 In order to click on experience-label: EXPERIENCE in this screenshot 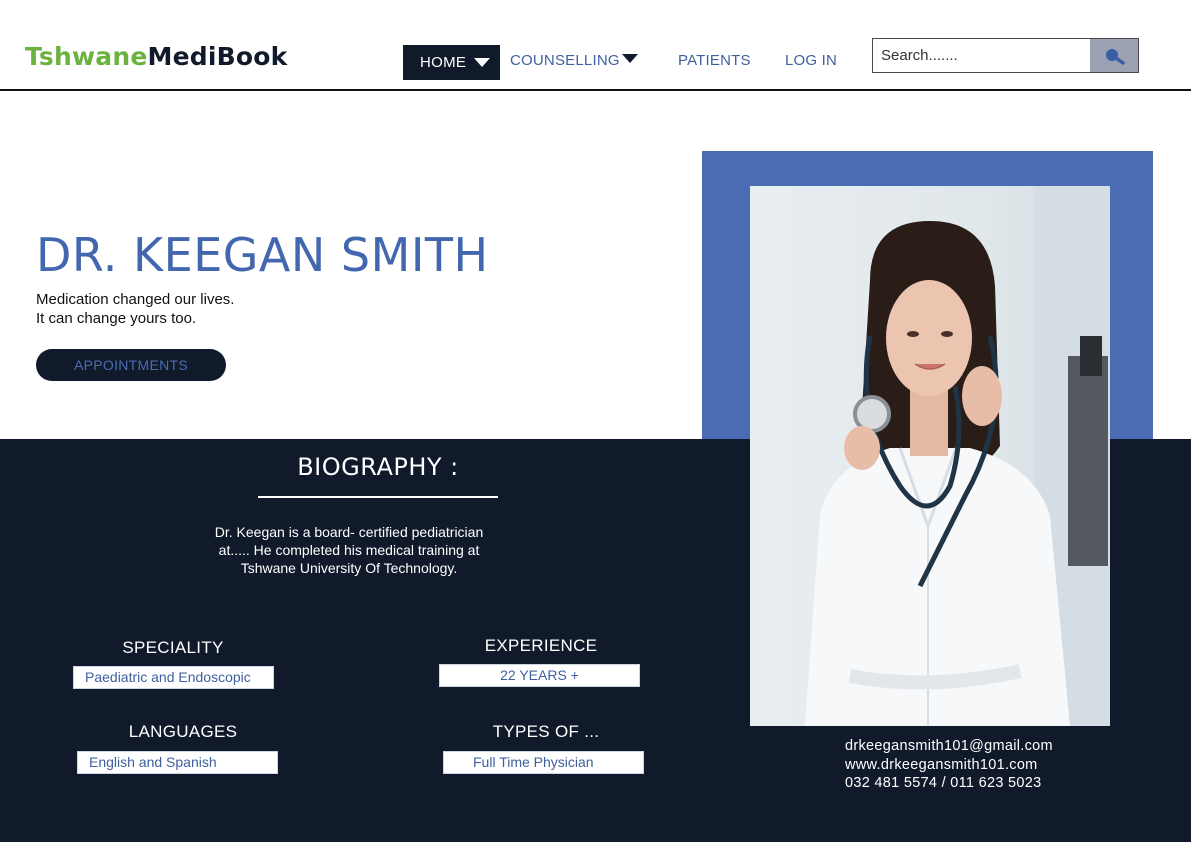, I will do `click(541, 645)`.